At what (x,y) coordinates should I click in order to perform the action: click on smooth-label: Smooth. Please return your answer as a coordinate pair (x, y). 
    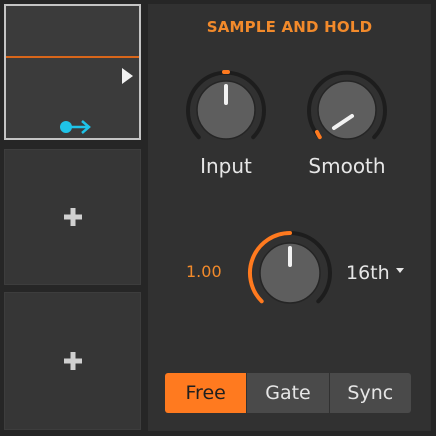
    Looking at the image, I should click on (347, 166).